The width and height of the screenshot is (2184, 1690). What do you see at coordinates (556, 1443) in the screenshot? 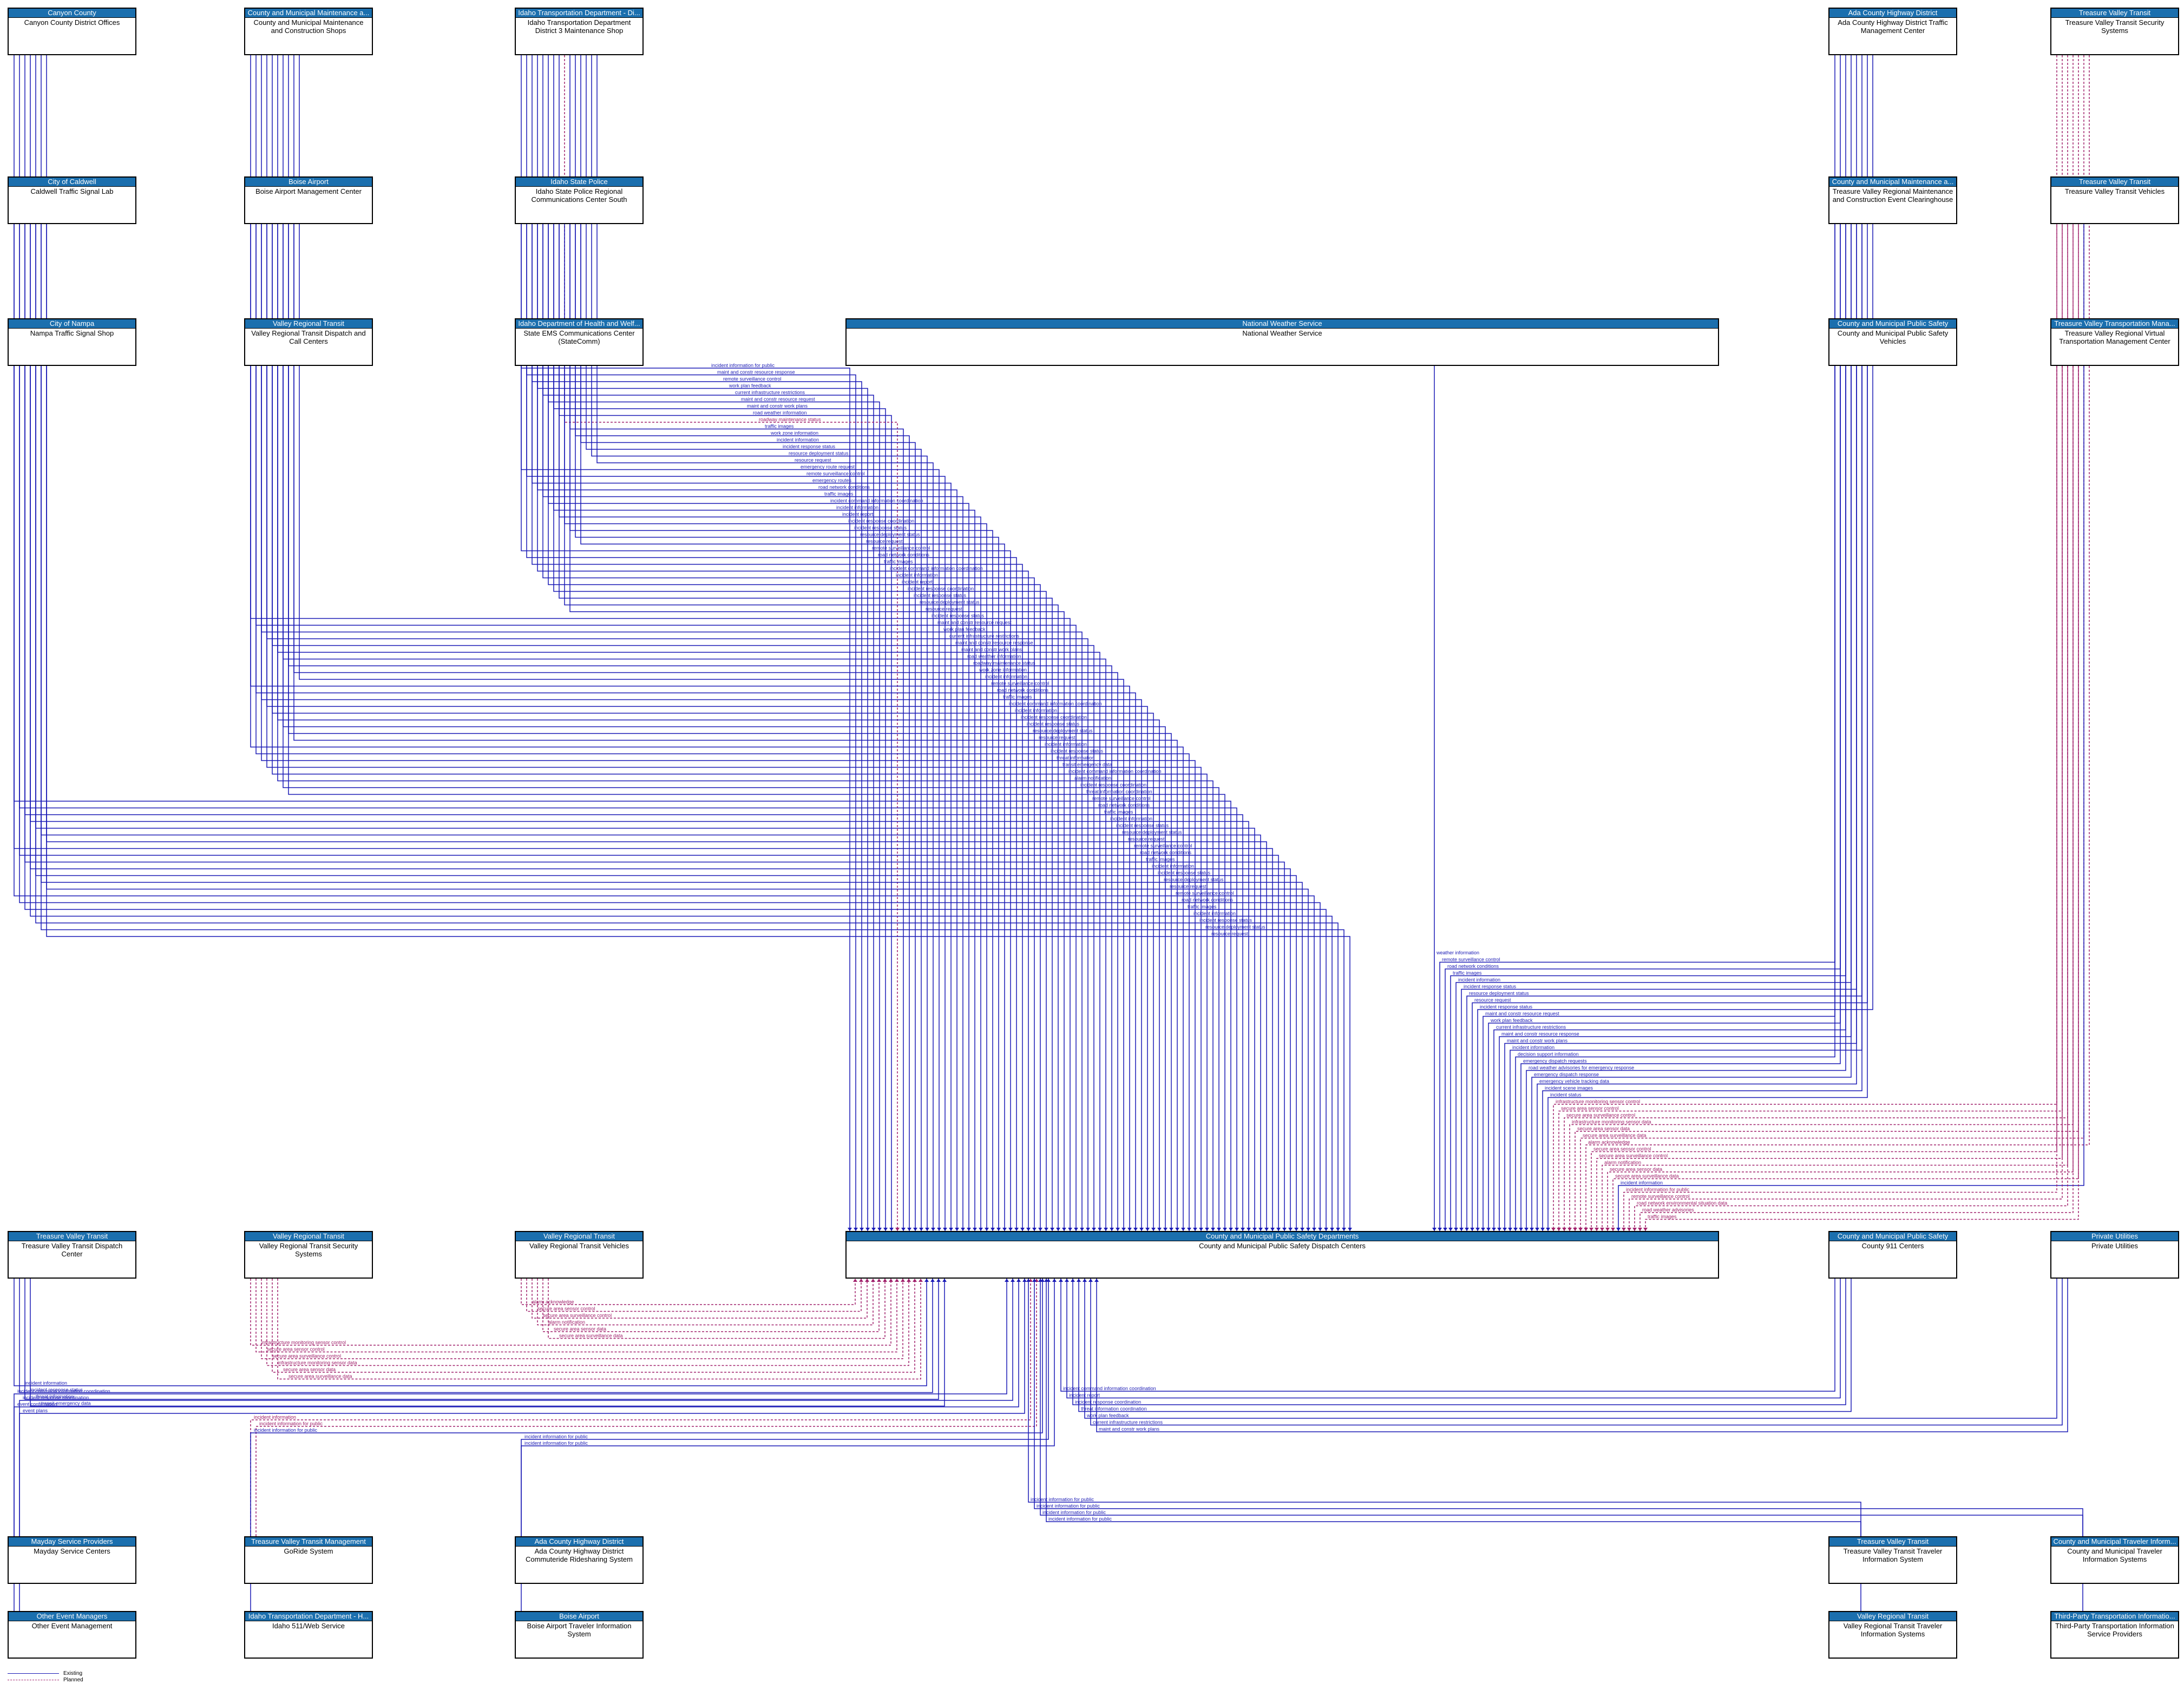
I see `flow-label: incident information for public` at bounding box center [556, 1443].